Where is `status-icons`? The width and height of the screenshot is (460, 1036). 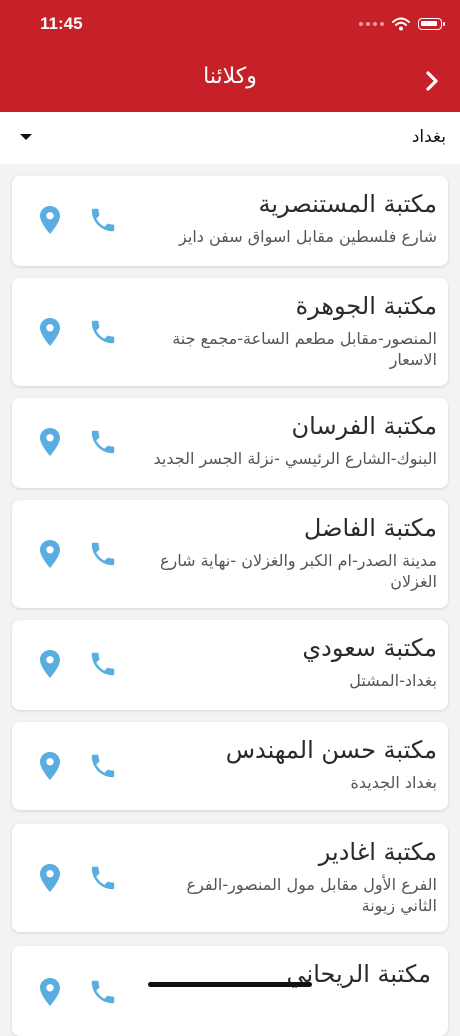 status-icons is located at coordinates (402, 24).